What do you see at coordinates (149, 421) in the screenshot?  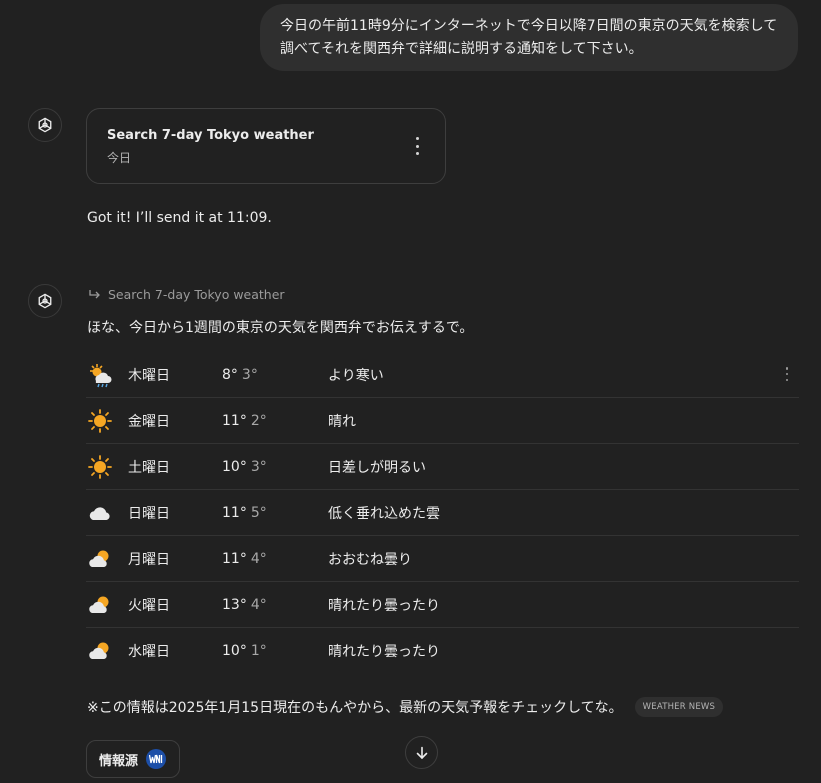 I see `forecast-day: 金曜日` at bounding box center [149, 421].